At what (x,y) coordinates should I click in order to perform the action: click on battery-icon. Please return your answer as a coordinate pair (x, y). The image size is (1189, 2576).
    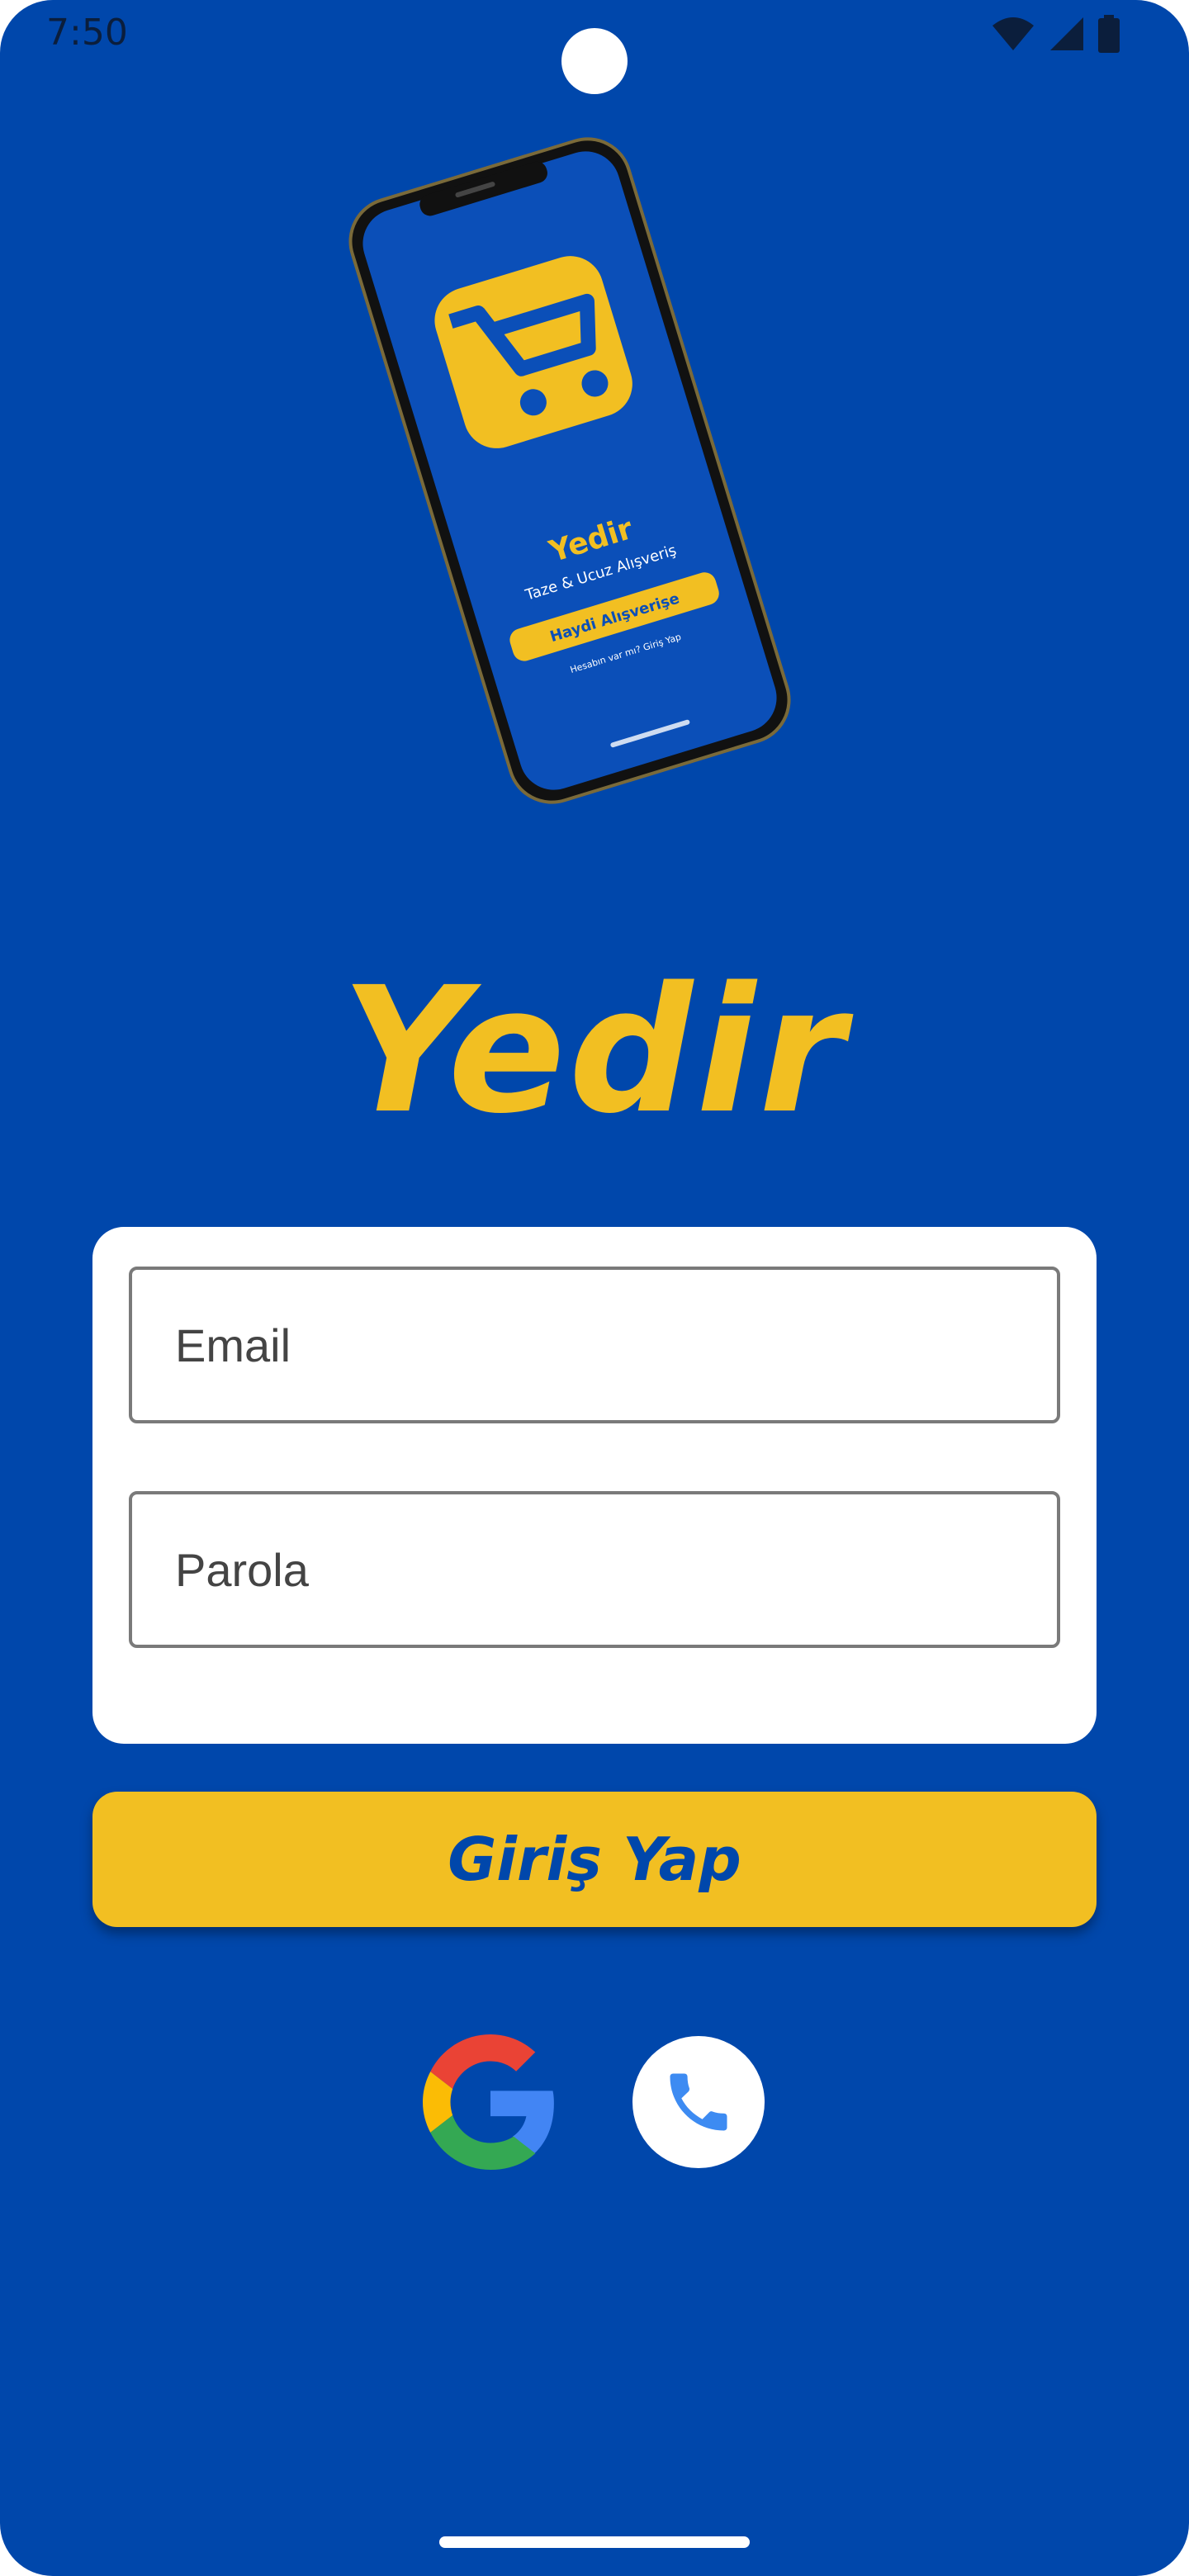
    Looking at the image, I should click on (1109, 34).